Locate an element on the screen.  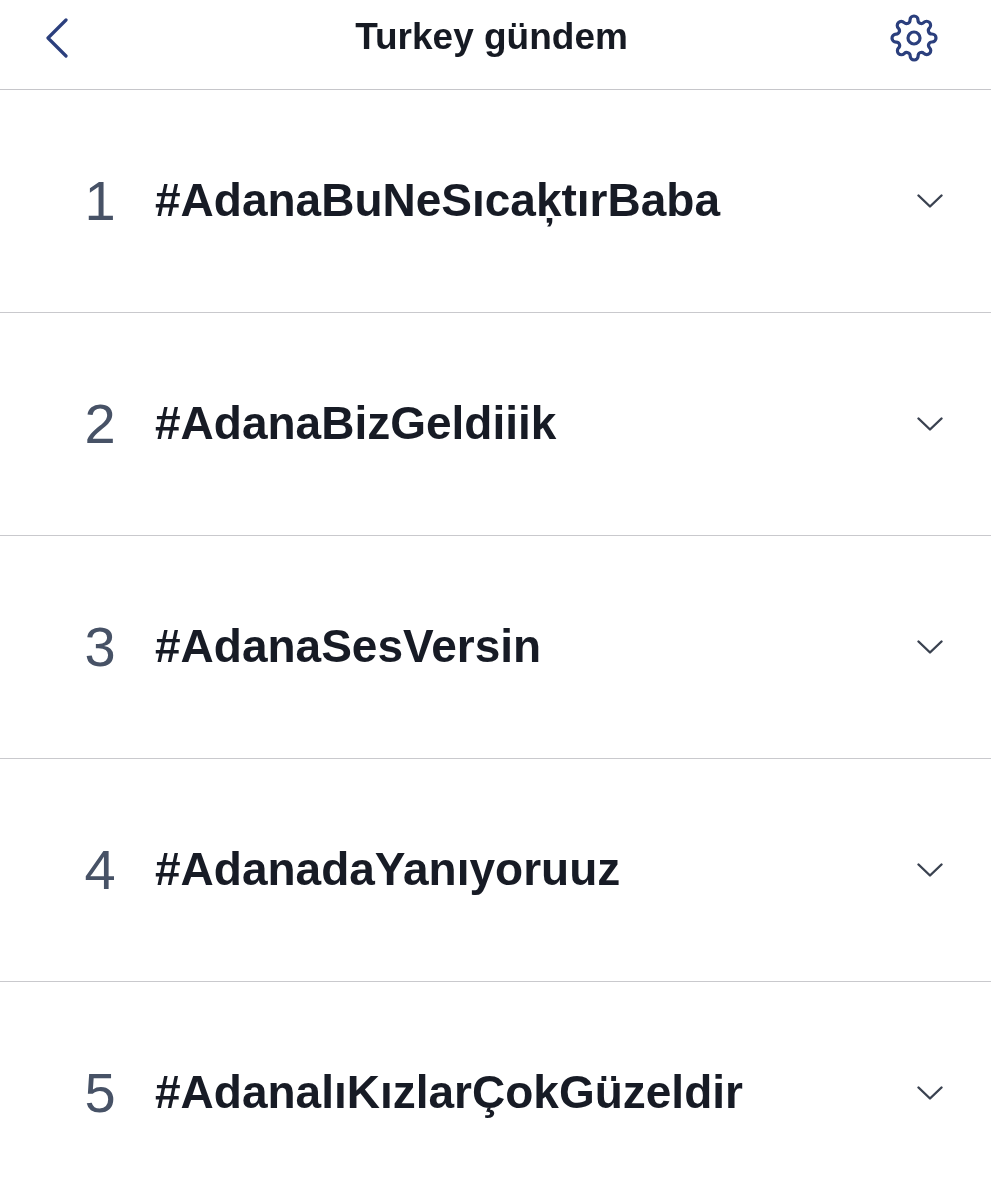
back-icon is located at coordinates (57, 37).